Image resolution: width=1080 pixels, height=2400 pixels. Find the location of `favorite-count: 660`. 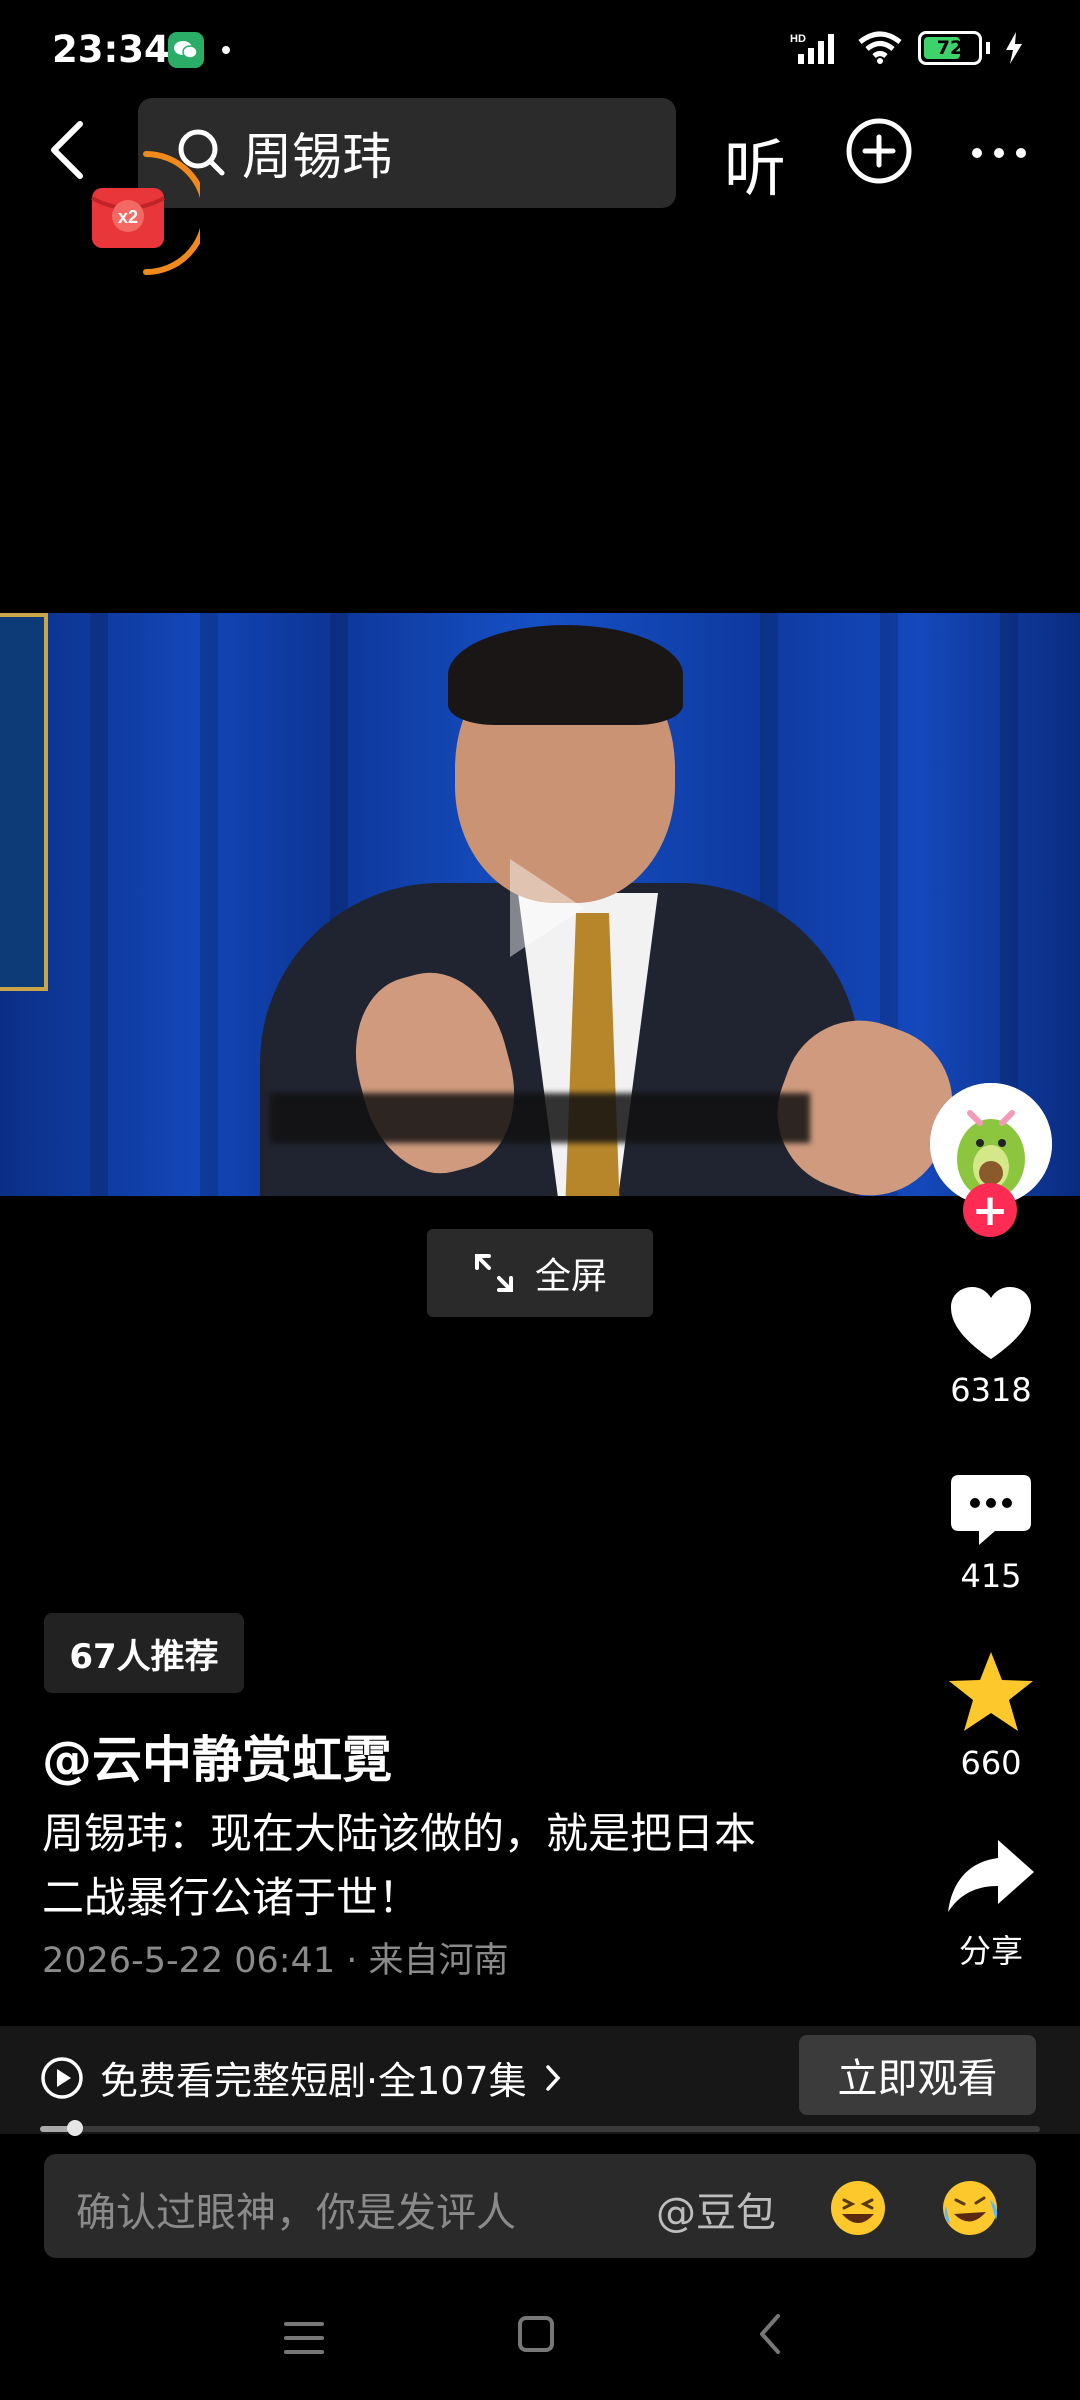

favorite-count: 660 is located at coordinates (991, 1763).